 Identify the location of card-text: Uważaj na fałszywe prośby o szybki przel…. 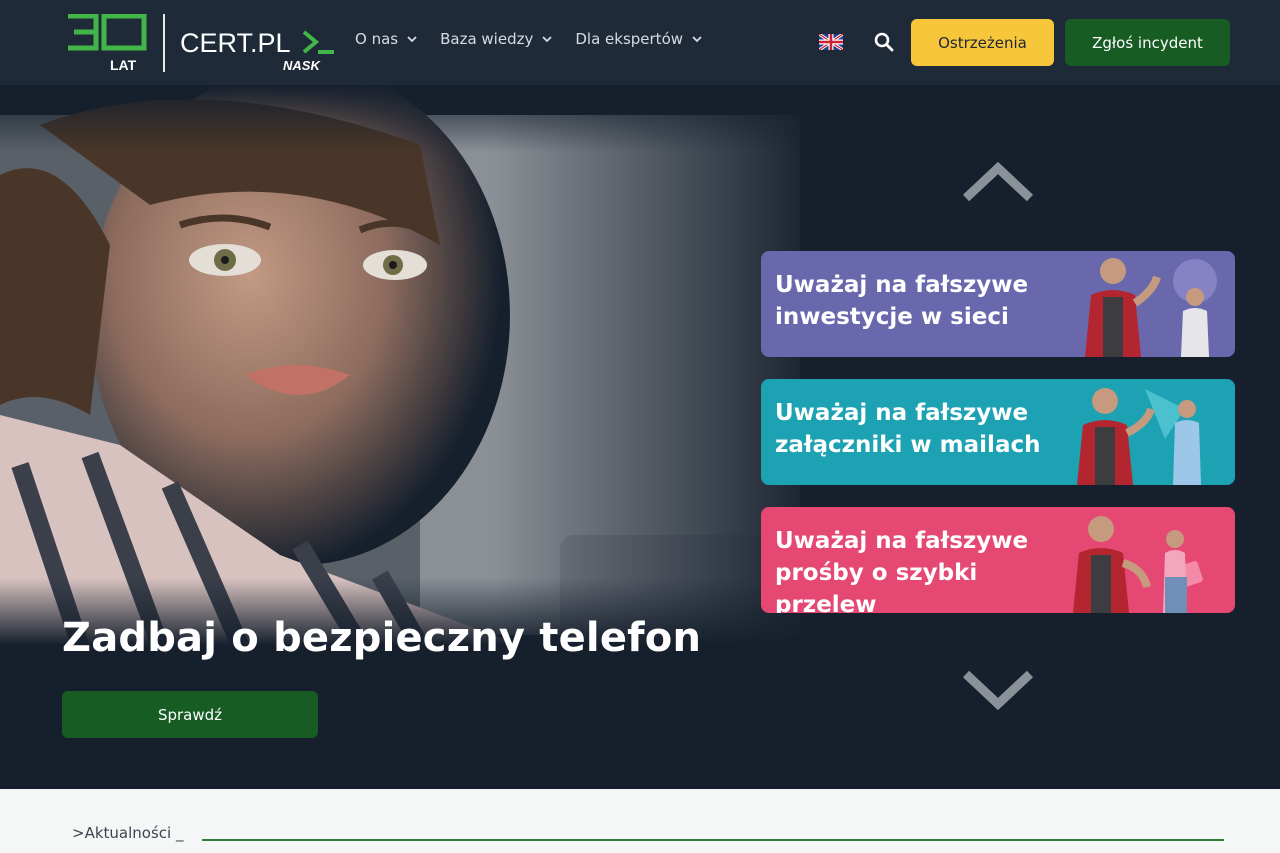
(902, 570).